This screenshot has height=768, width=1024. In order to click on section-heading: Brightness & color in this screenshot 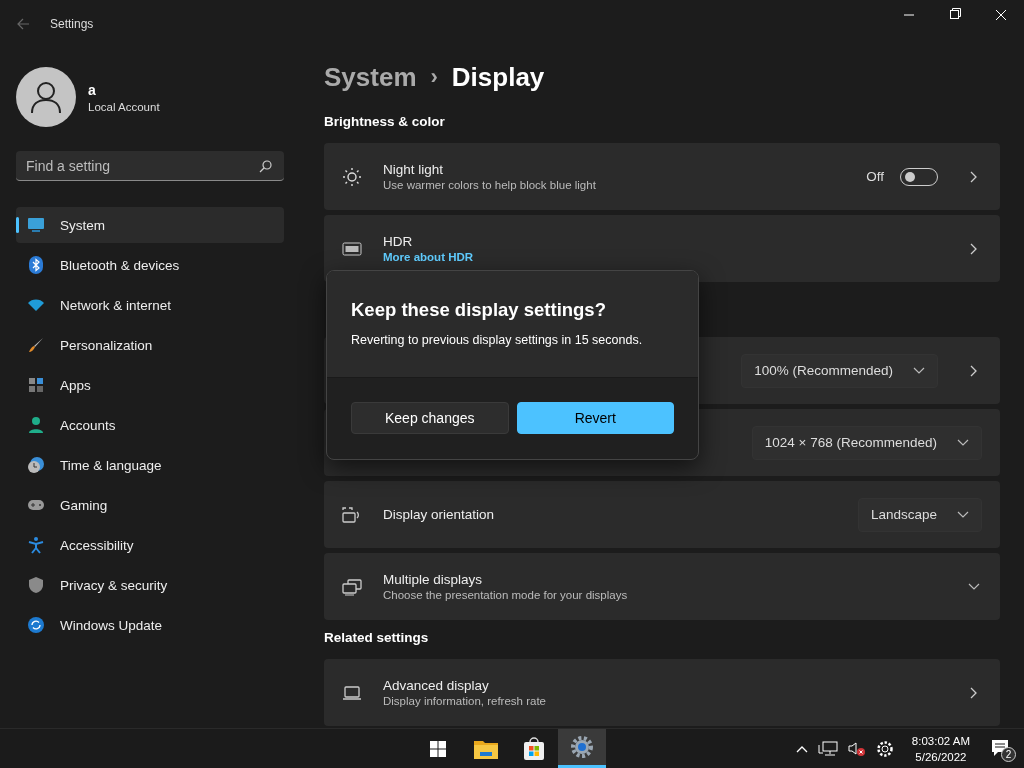, I will do `click(385, 122)`.